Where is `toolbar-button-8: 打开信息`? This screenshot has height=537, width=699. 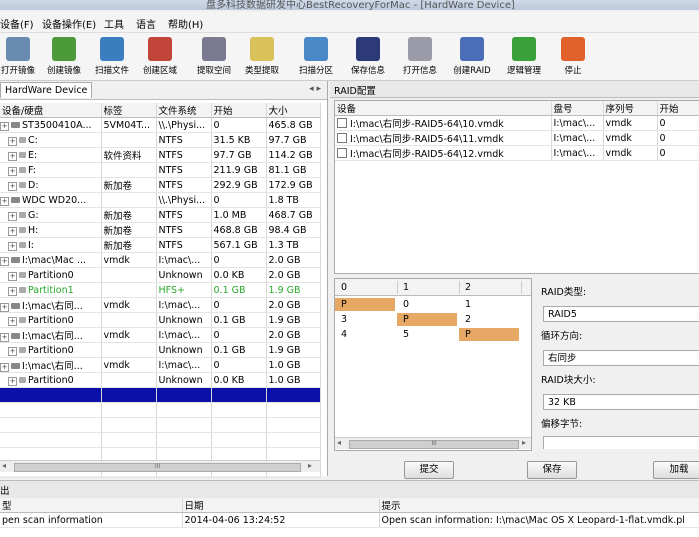 toolbar-button-8: 打开信息 is located at coordinates (420, 57).